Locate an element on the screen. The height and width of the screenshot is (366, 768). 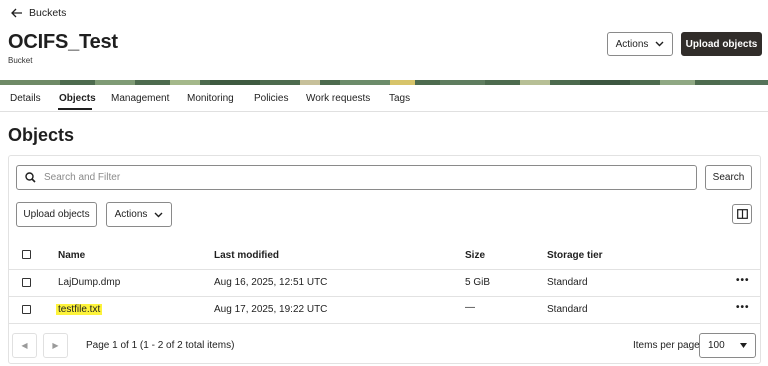
actions-button: Actions is located at coordinates (139, 214).